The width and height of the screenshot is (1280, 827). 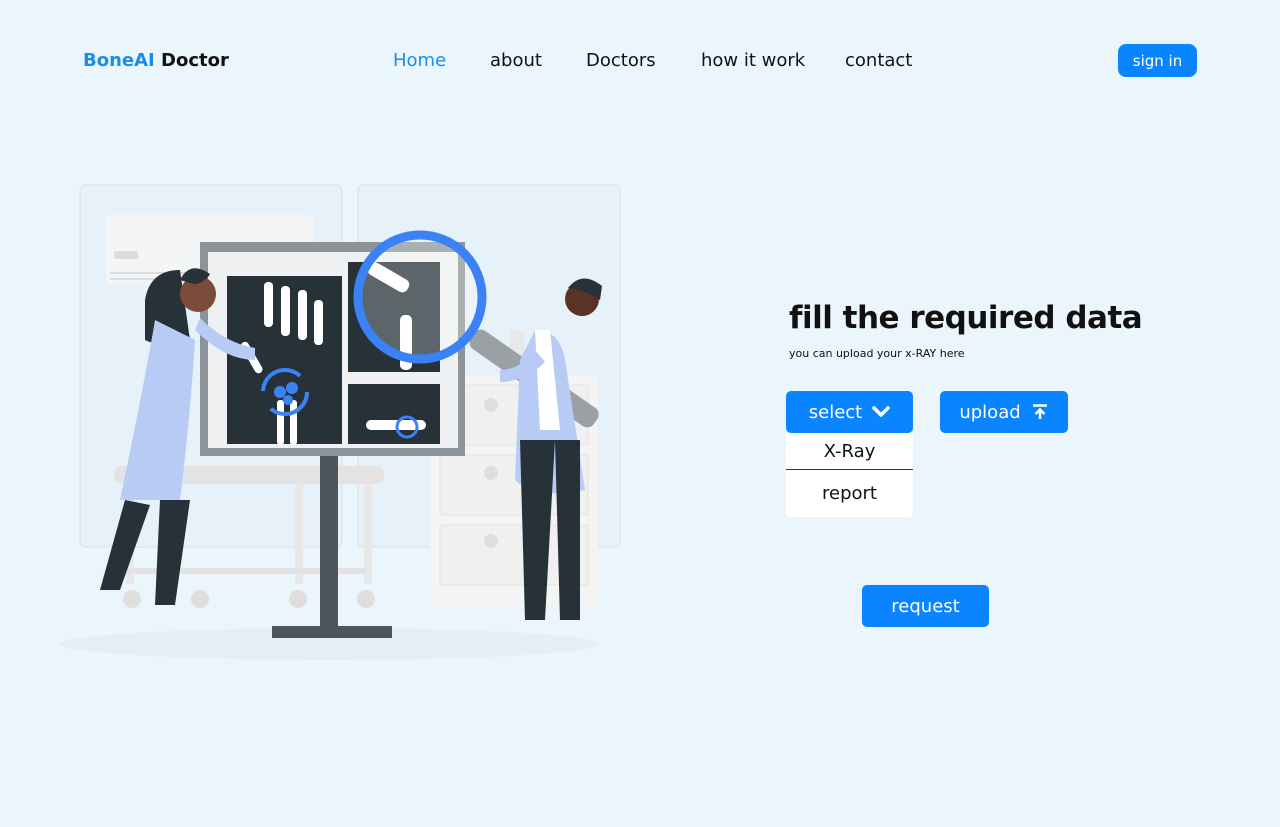 I want to click on nav-home: Home, so click(x=419, y=60).